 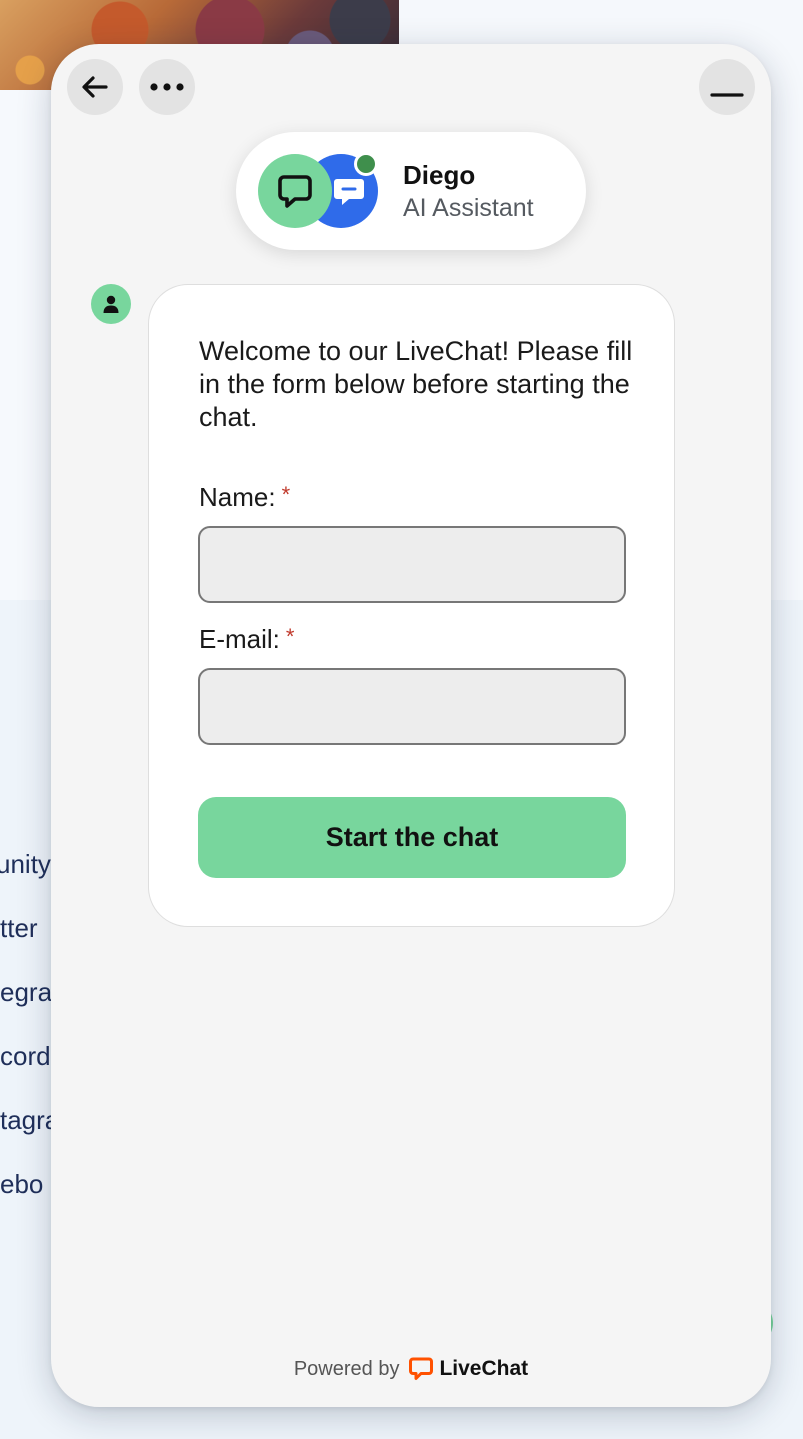 I want to click on email-label-text: E-mail:, so click(x=239, y=639).